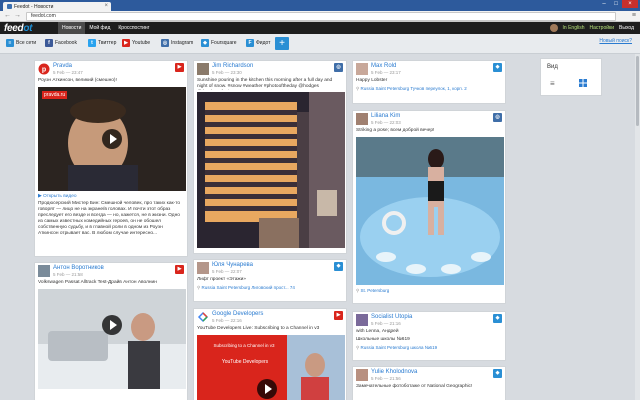  I want to click on arrow-right-icon: →, so click(17, 15).